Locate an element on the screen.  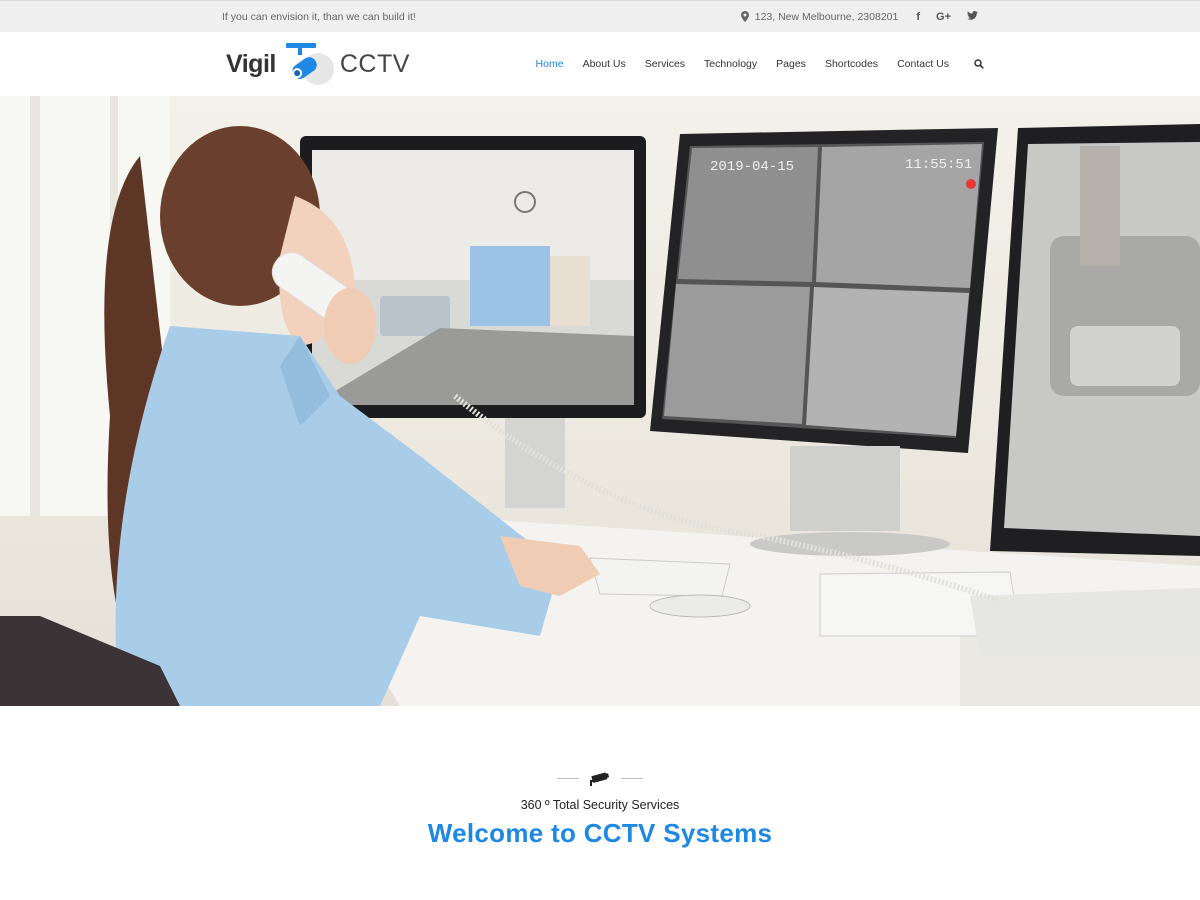
top-bar-right: 123, New Melbourne, 2308201 f G+ is located at coordinates (859, 16).